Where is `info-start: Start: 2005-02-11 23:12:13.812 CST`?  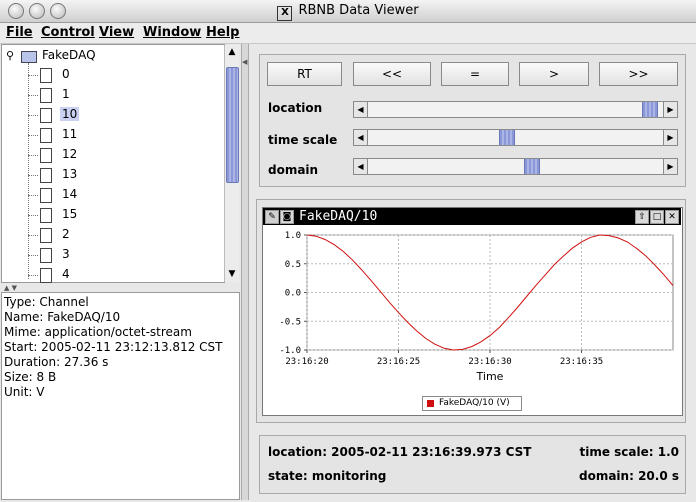
info-start: Start: 2005-02-11 23:12:13.812 CST is located at coordinates (113, 347).